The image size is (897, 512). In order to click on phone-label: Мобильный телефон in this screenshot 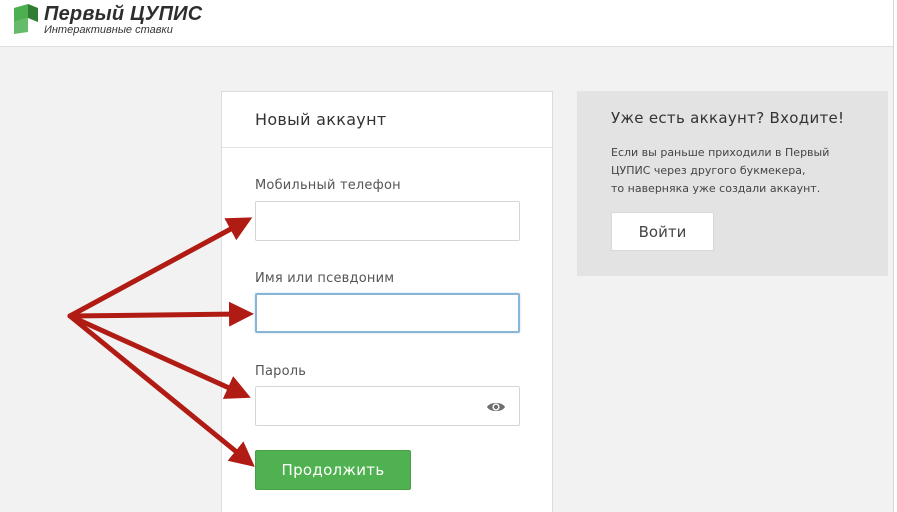, I will do `click(328, 185)`.